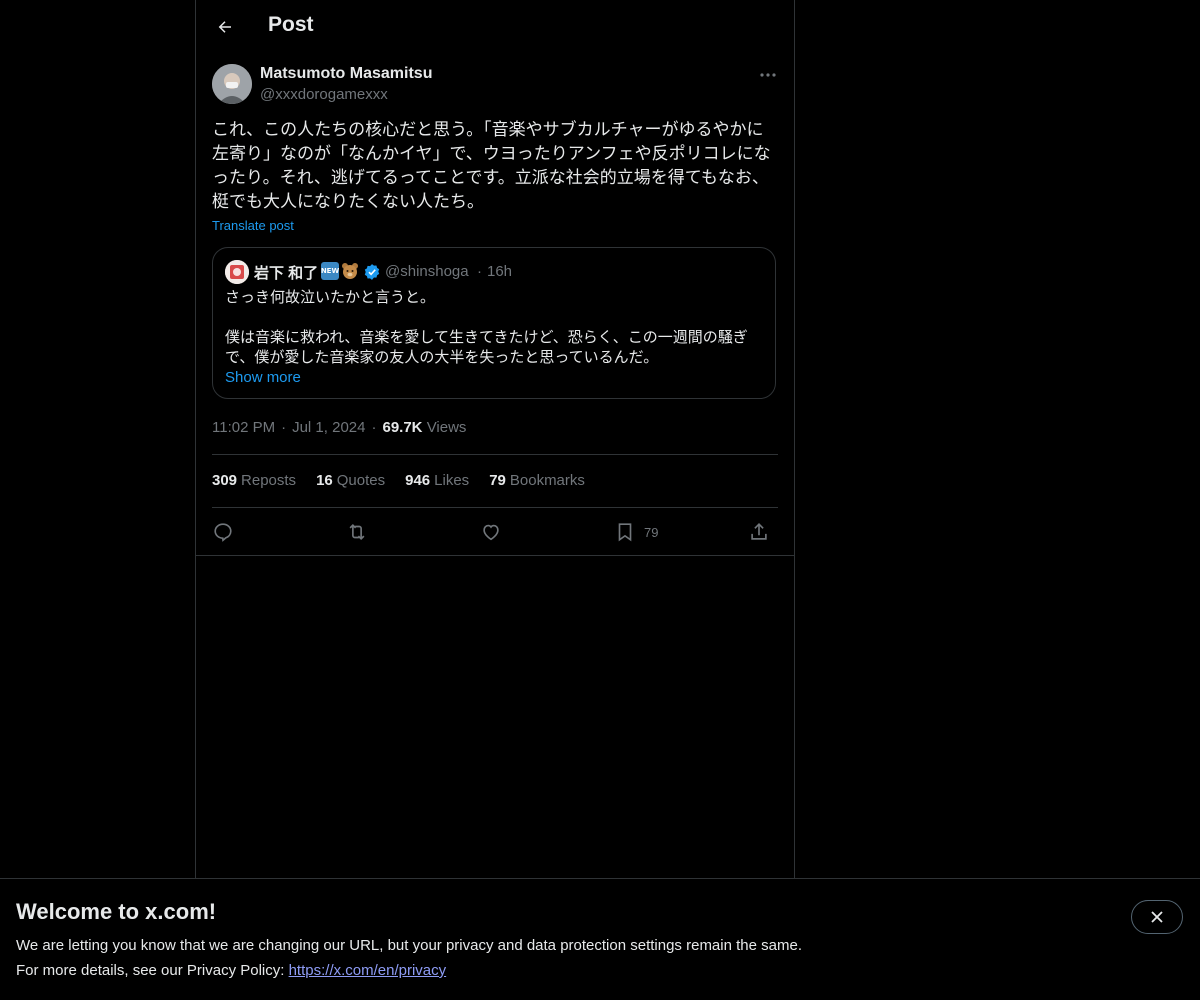  Describe the element at coordinates (427, 271) in the screenshot. I see `quote-author-handle: @shinshoga` at that location.